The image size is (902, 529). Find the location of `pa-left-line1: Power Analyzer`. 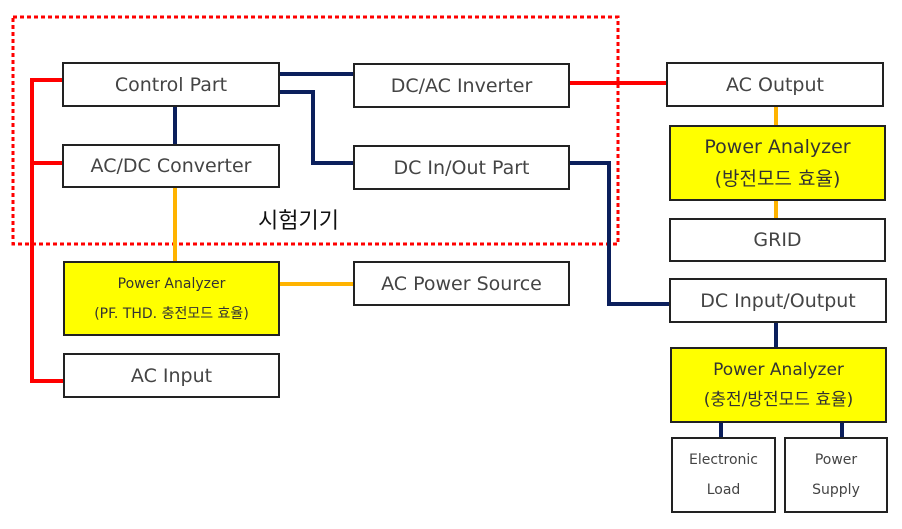

pa-left-line1: Power Analyzer is located at coordinates (171, 283).